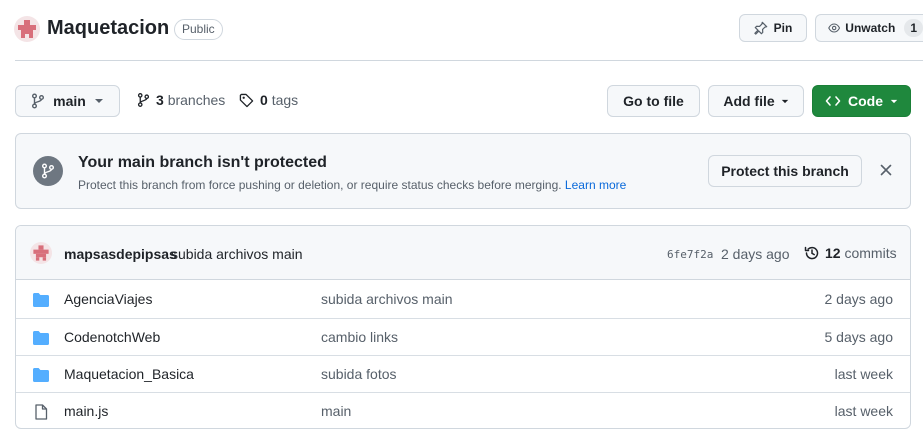 This screenshot has height=436, width=923. I want to click on repo-header: Maquetacion Public Pin Unwatch 1, so click(461, 30).